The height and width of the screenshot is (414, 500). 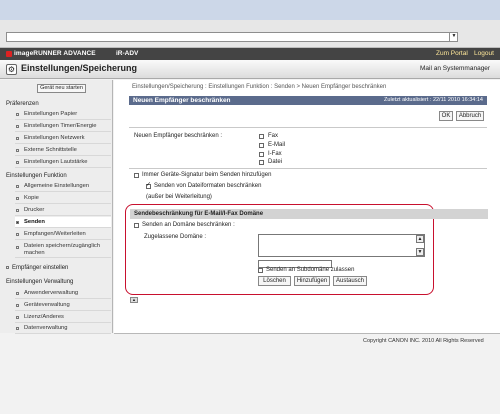 What do you see at coordinates (188, 225) in the screenshot?
I see `domain-restrict-label: Senden an Domäne beschränken :` at bounding box center [188, 225].